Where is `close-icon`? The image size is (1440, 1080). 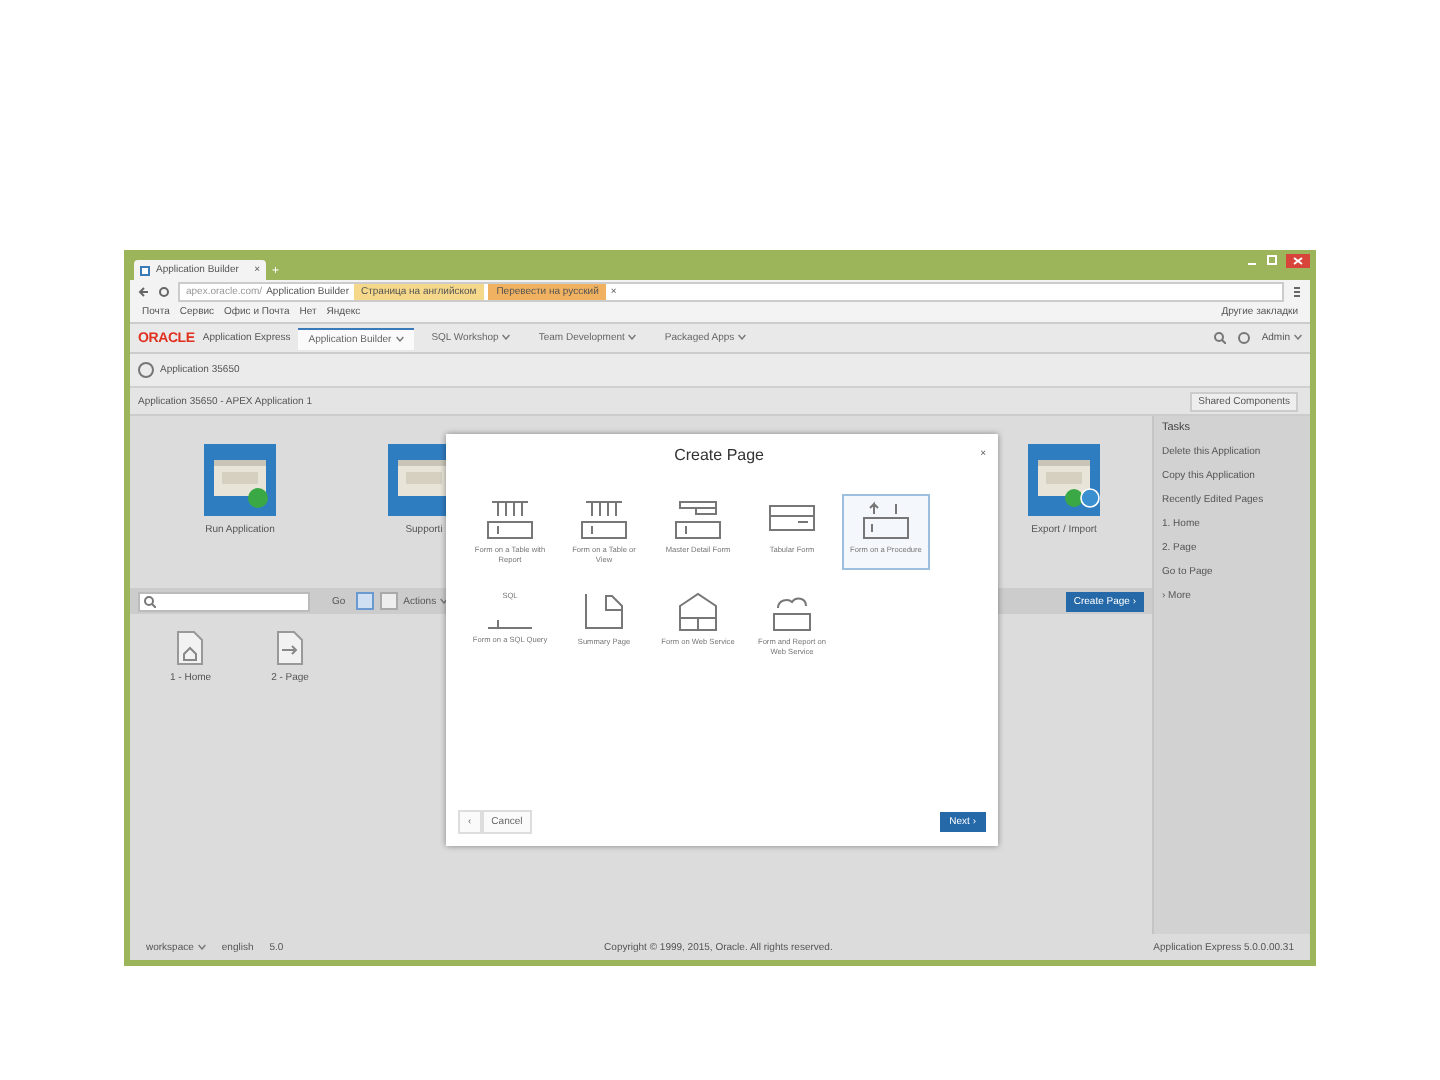 close-icon is located at coordinates (1298, 261).